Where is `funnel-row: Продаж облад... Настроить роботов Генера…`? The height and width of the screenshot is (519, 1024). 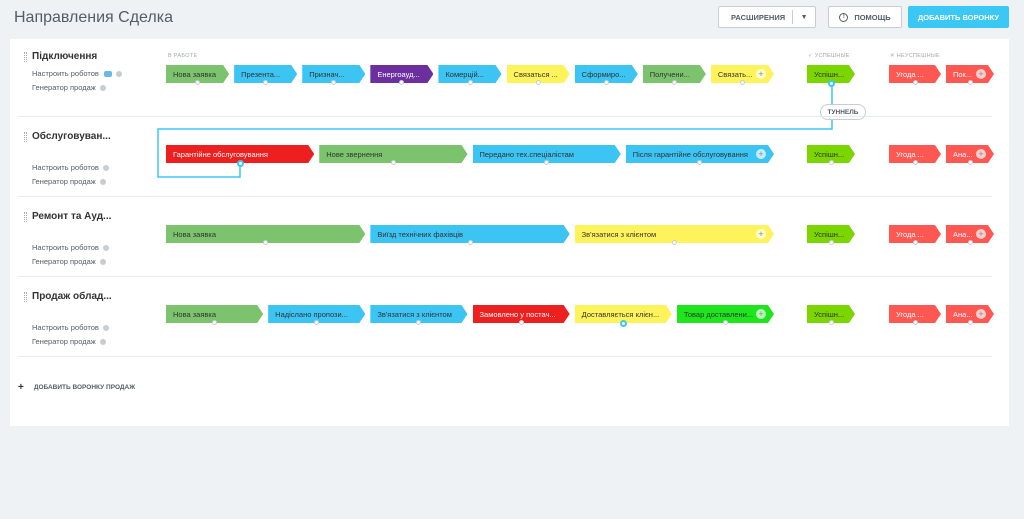 funnel-row: Продаж облад... Настроить роботов Генера… is located at coordinates (505, 317).